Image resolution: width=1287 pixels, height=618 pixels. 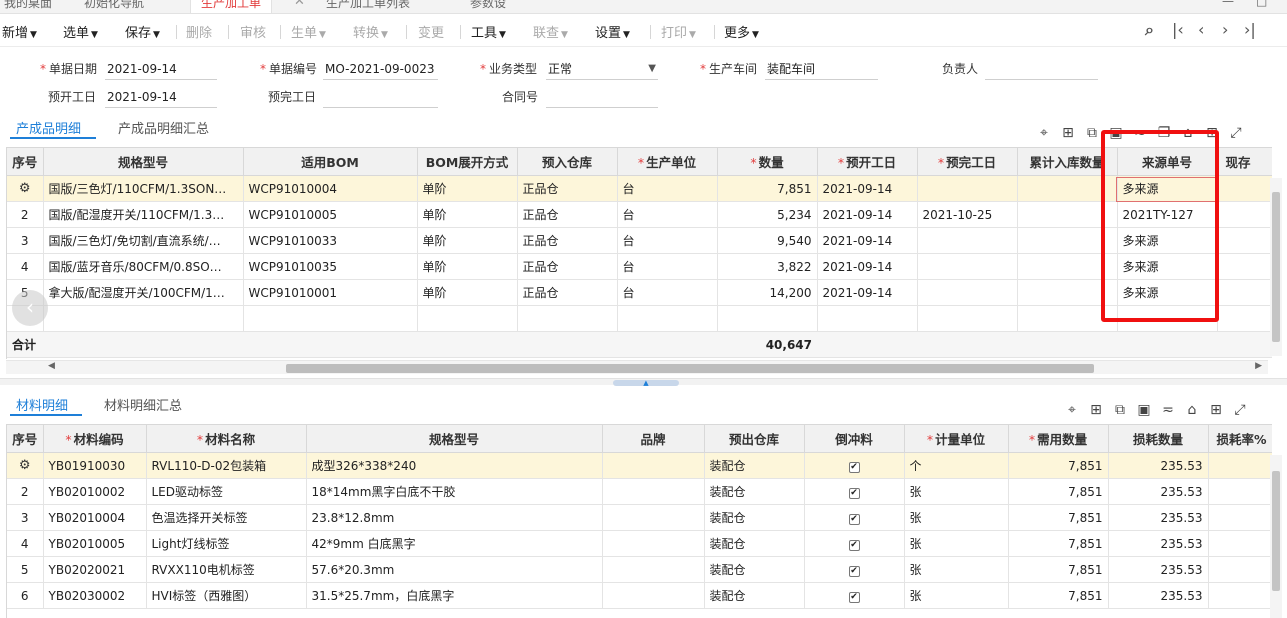 What do you see at coordinates (226, 465) in the screenshot?
I see `material-name-cell: RVL110-D-02包装箱` at bounding box center [226, 465].